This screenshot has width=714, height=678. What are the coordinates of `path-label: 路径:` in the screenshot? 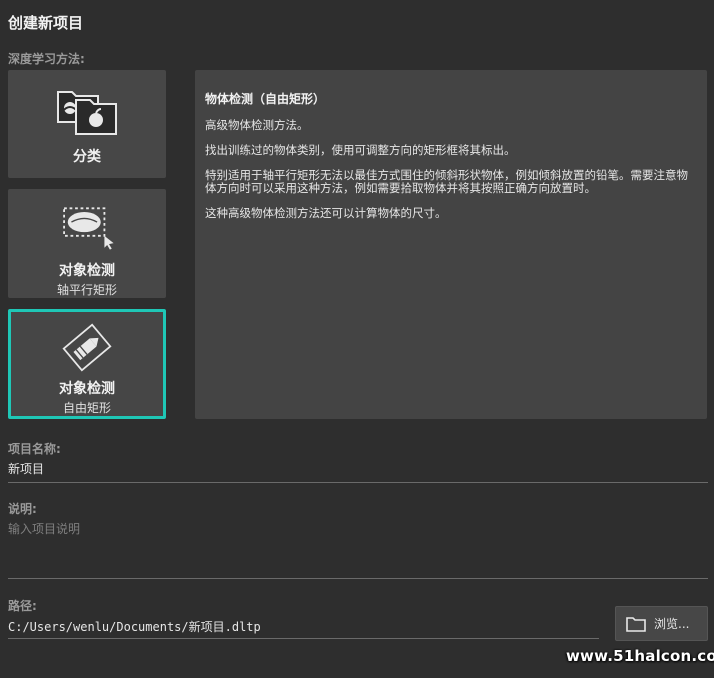 It's located at (22, 606).